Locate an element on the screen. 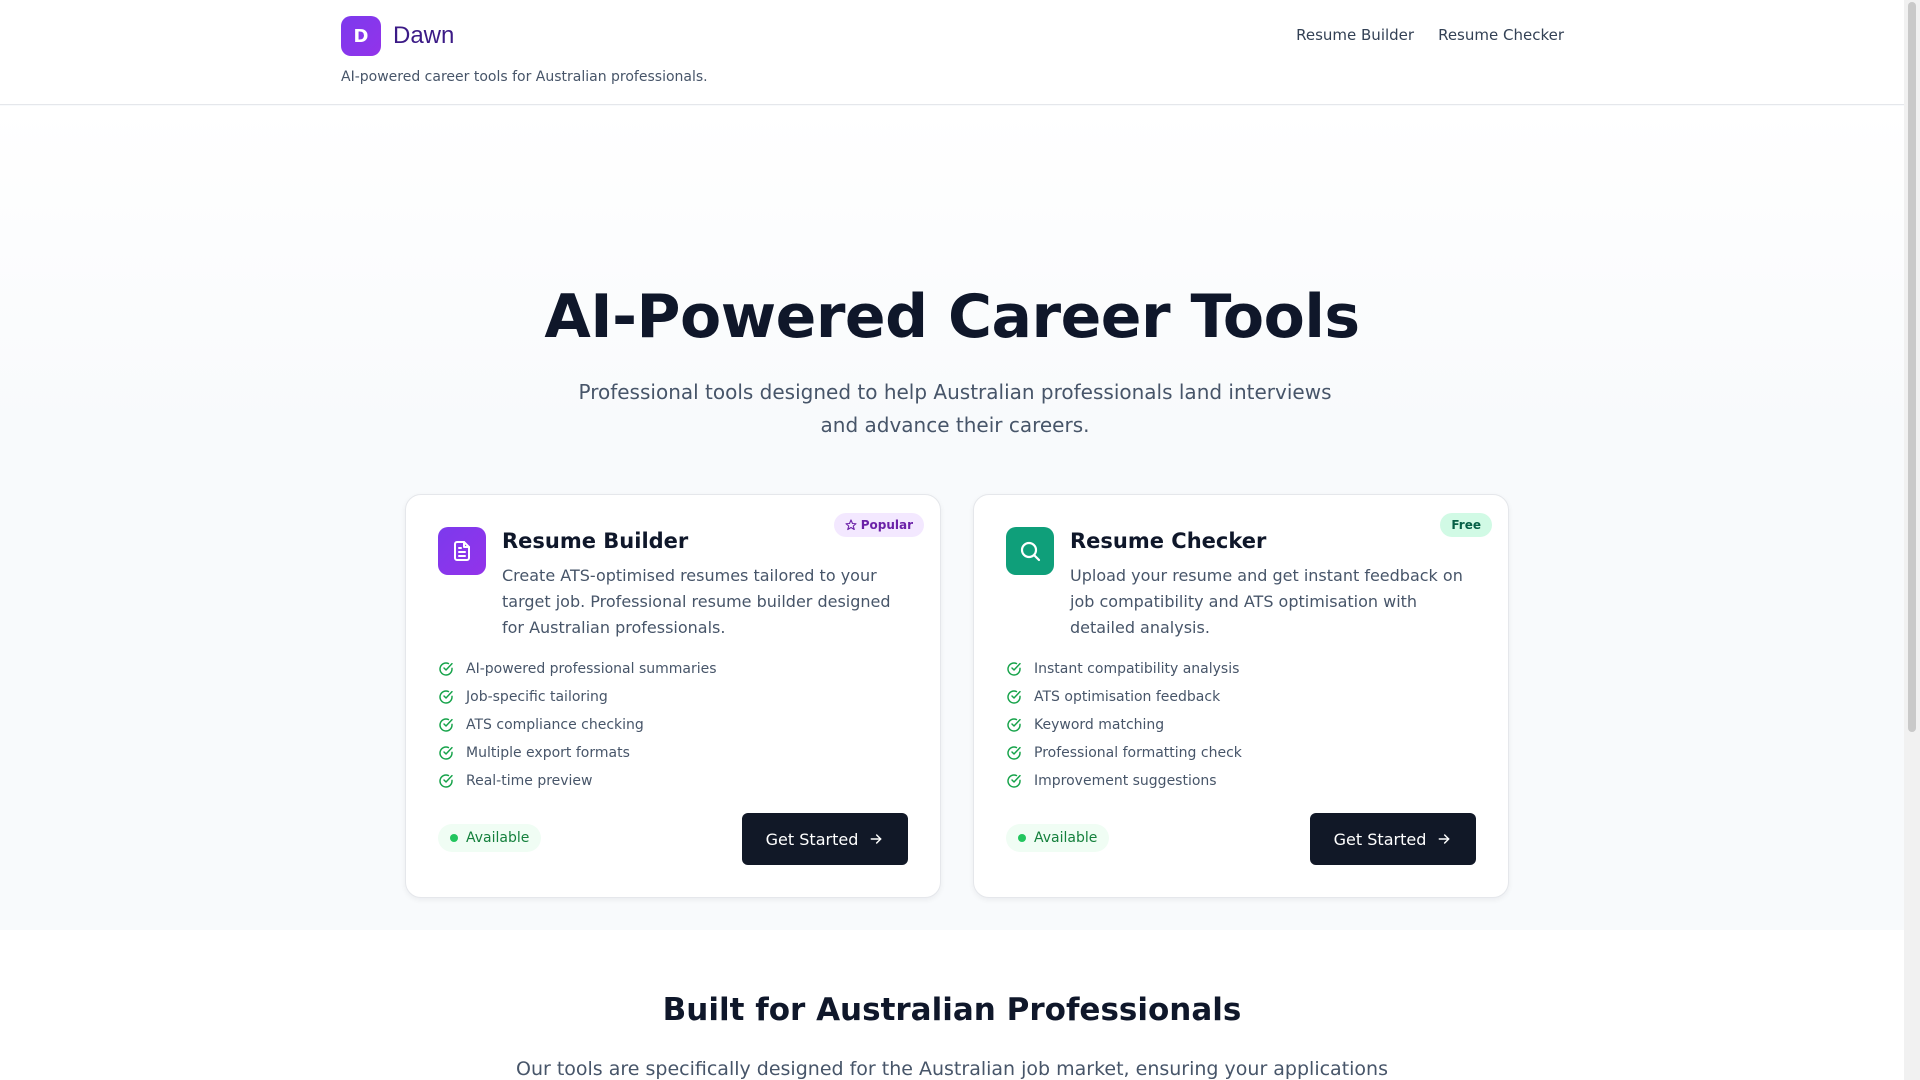 The image size is (1920, 1080). page-scrollbar is located at coordinates (1912, 540).